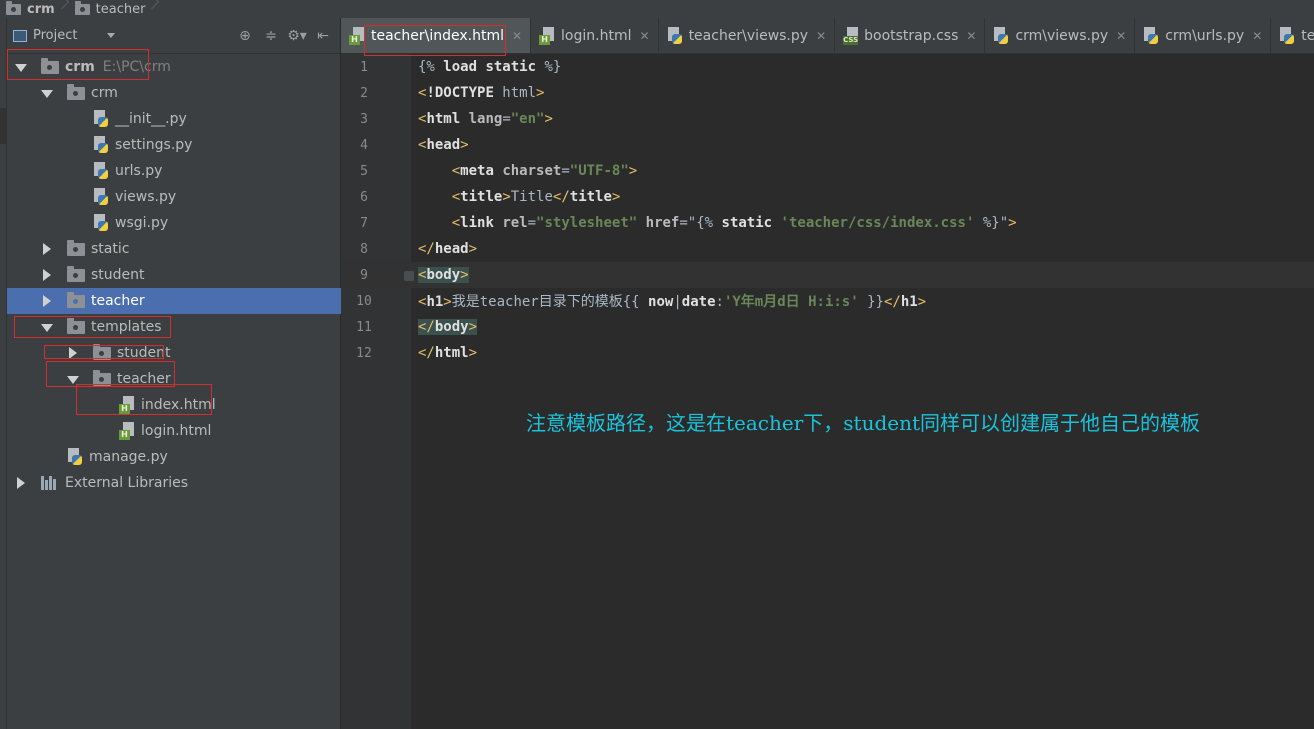  Describe the element at coordinates (827, 249) in the screenshot. I see `code-line: 8 </head>` at that location.